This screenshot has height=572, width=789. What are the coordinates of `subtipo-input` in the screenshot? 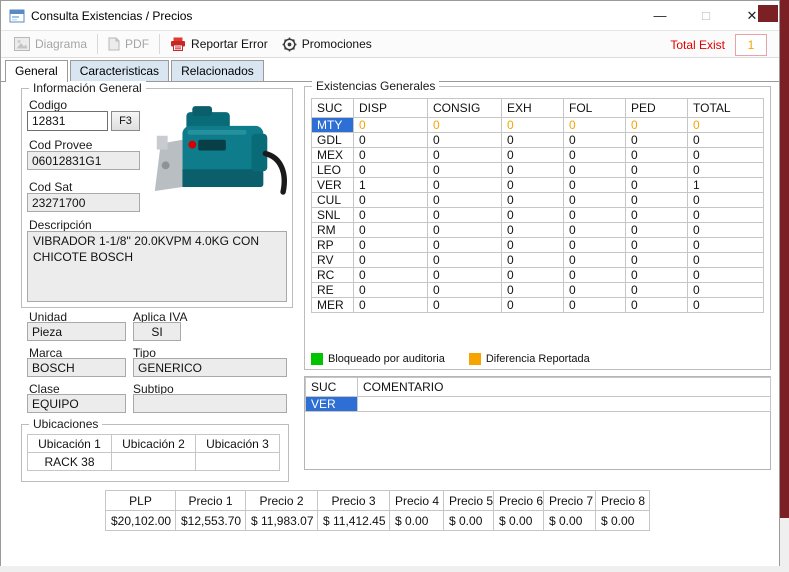 It's located at (210, 403).